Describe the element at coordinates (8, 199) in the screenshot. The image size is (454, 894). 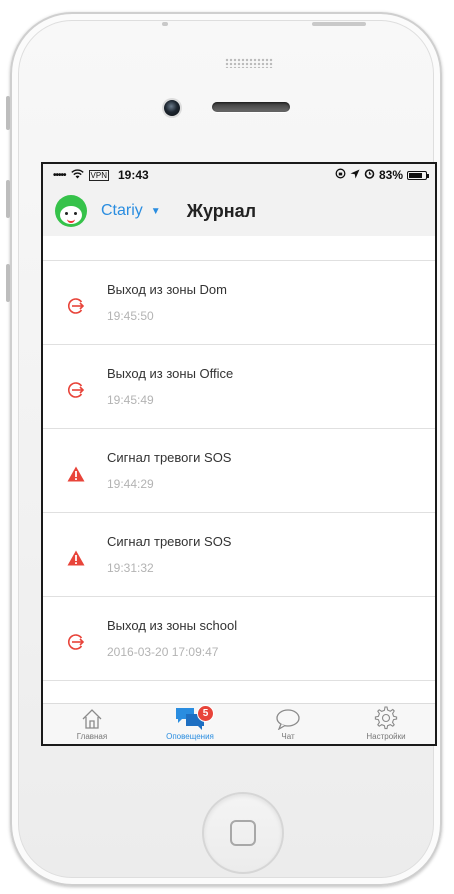
I see `volume-up-button` at that location.